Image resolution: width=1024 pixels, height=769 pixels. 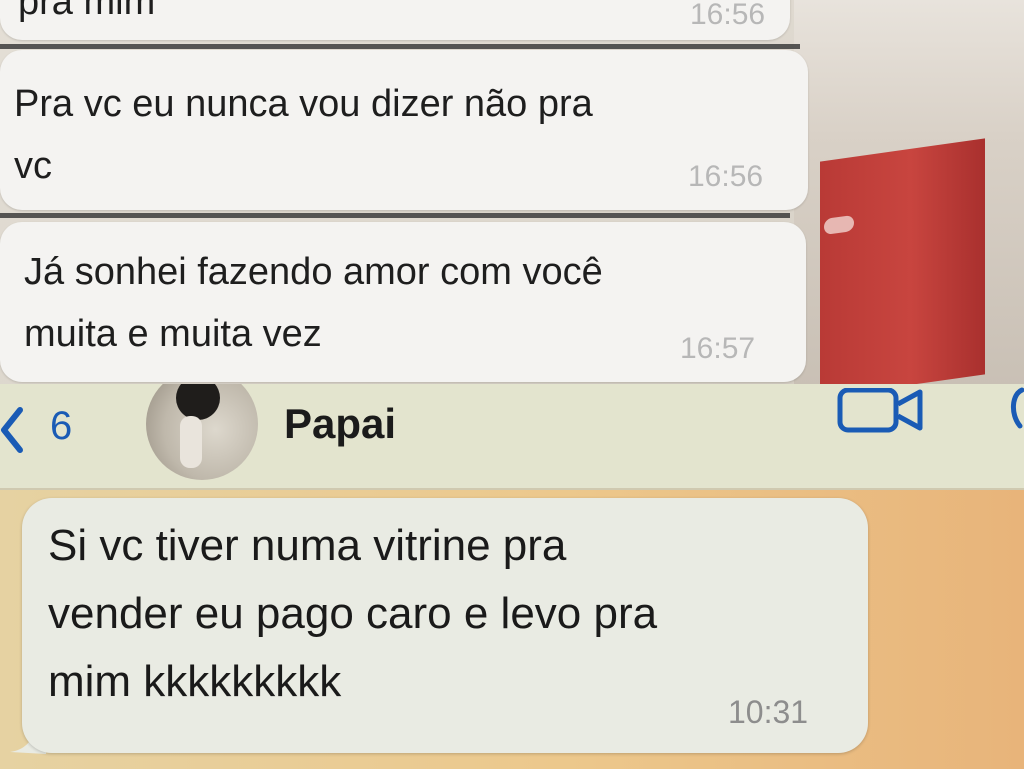 What do you see at coordinates (839, 225) in the screenshot?
I see `package-logo` at bounding box center [839, 225].